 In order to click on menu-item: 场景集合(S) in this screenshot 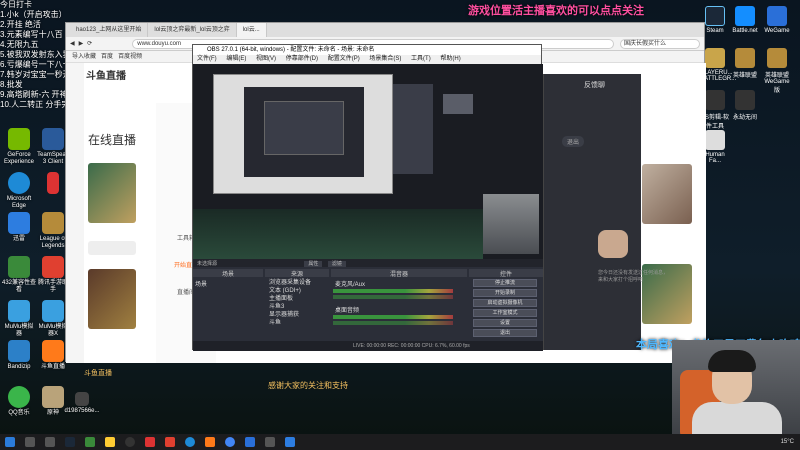, I will do `click(385, 59)`.